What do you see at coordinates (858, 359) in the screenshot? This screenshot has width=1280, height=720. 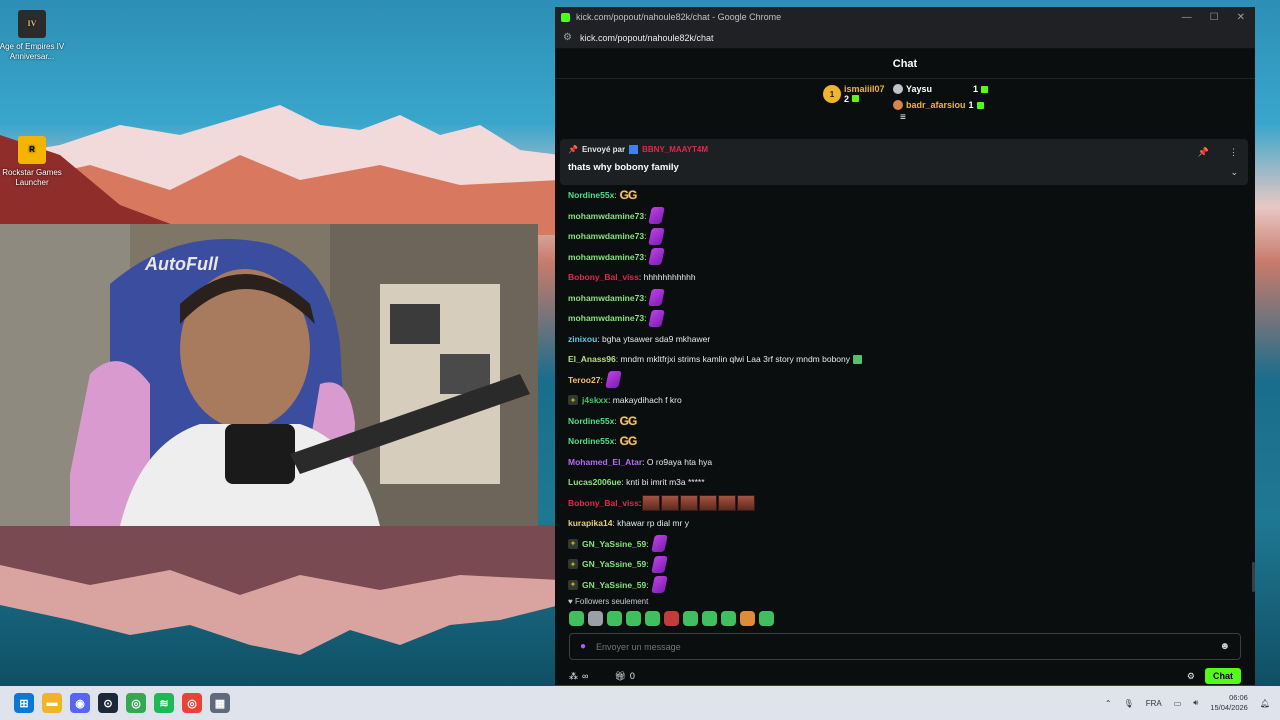 I see `check-emote-icon` at bounding box center [858, 359].